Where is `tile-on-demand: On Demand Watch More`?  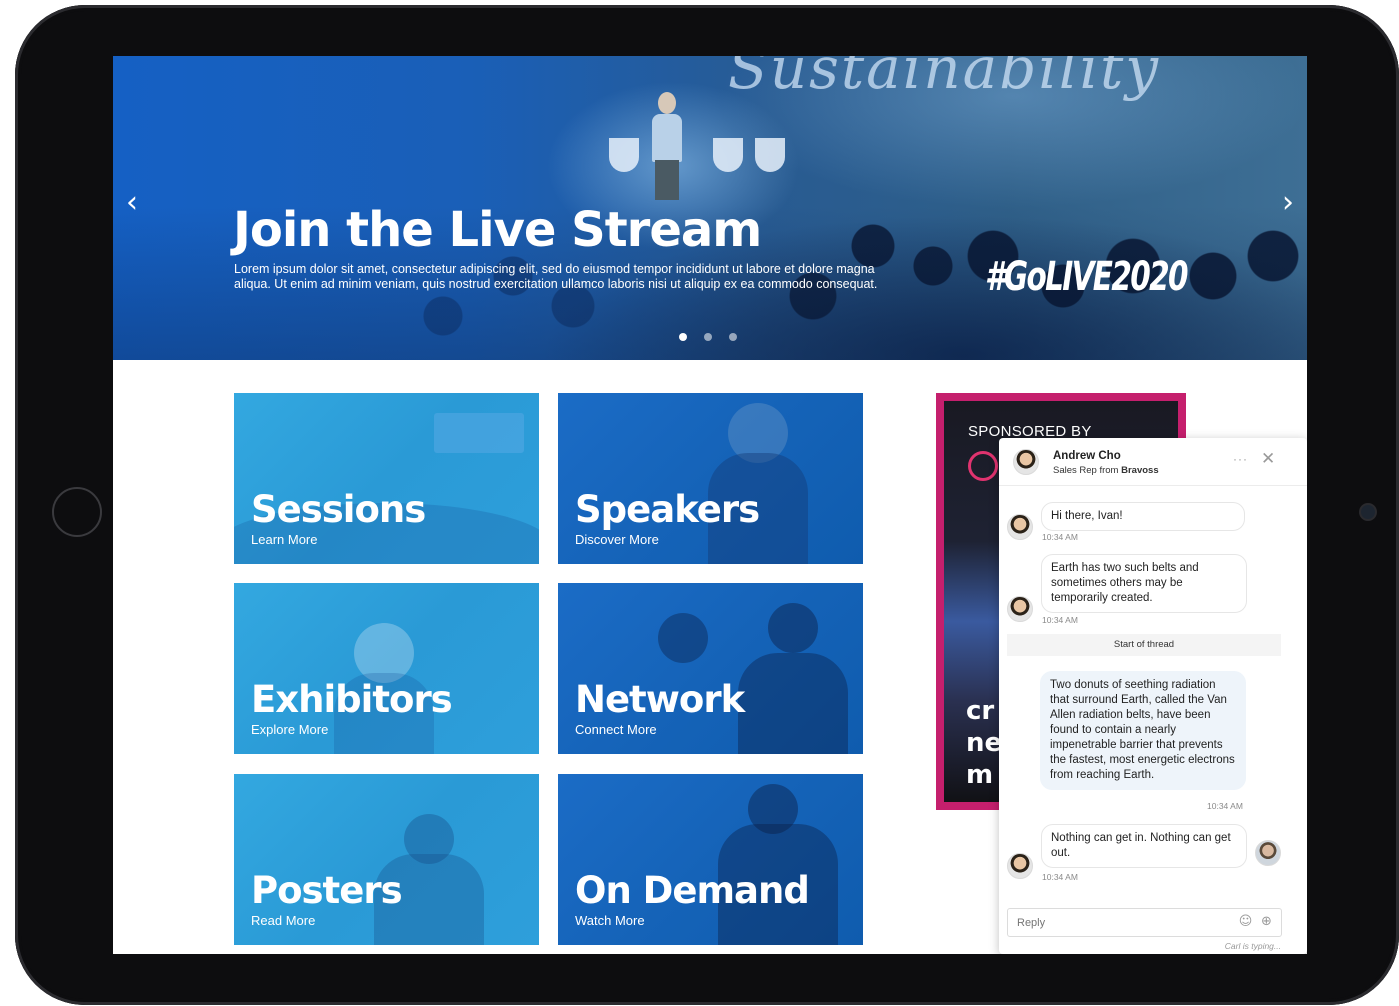 tile-on-demand: On Demand Watch More is located at coordinates (710, 859).